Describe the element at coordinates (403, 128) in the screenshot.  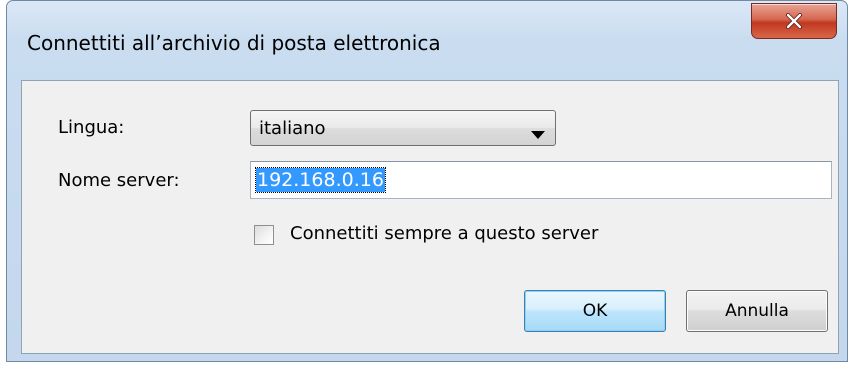
I see `language-select: italiano` at that location.